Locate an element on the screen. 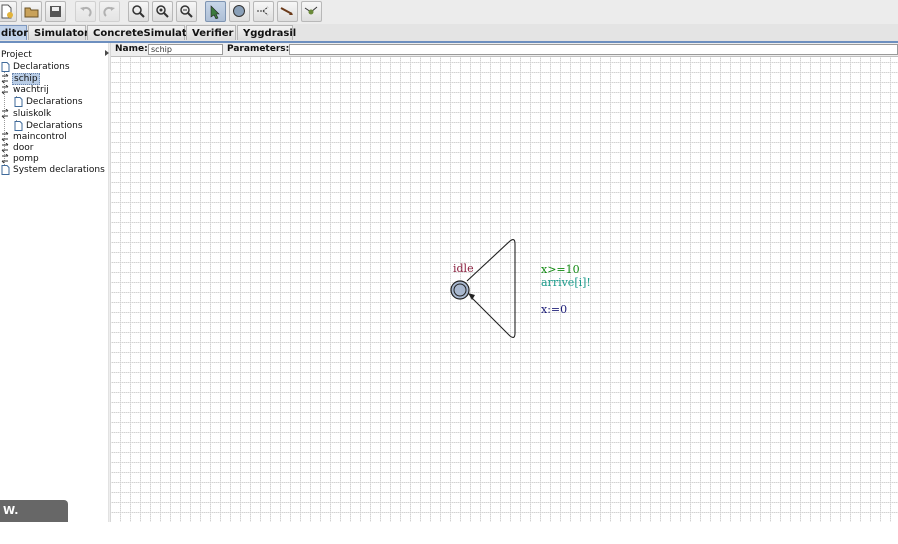 The width and height of the screenshot is (898, 544). tree-item-label: maincontrol is located at coordinates (40, 137).